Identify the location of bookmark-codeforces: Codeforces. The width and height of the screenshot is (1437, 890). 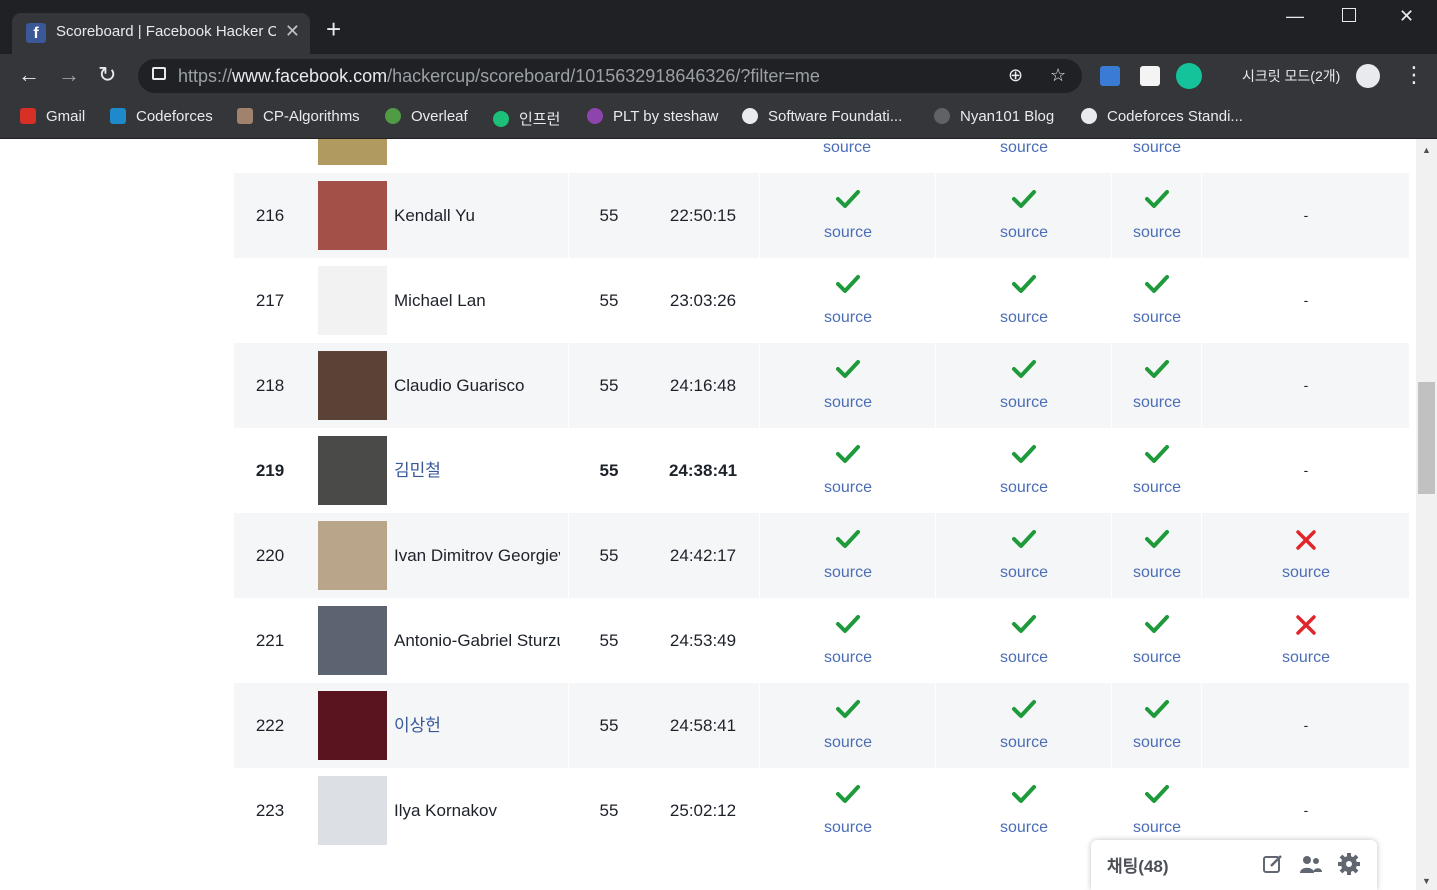
(161, 116).